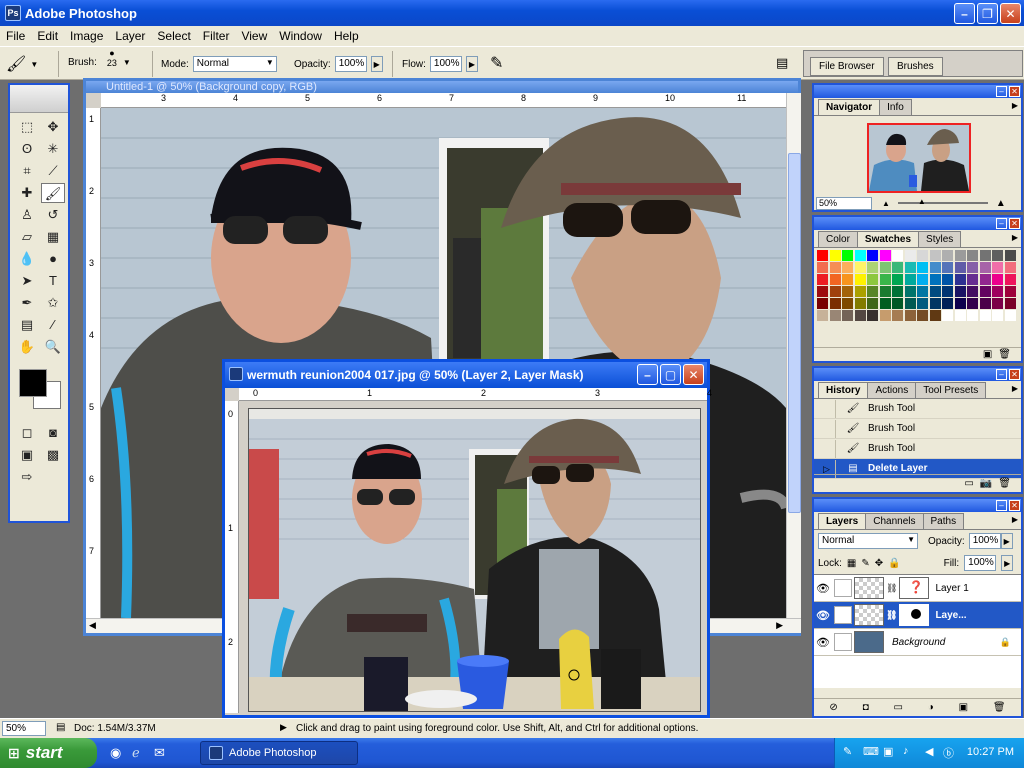 The image size is (1024, 768). What do you see at coordinates (112, 58) in the screenshot?
I see `brush-picker: ● 23` at bounding box center [112, 58].